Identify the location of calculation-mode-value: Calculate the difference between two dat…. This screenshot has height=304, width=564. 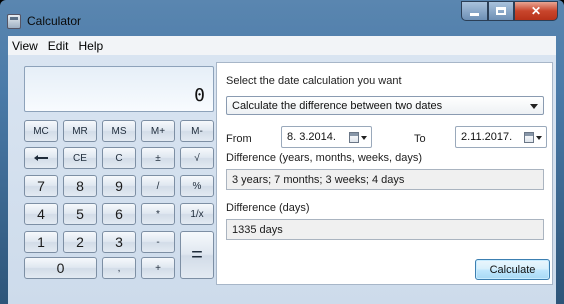
(337, 106).